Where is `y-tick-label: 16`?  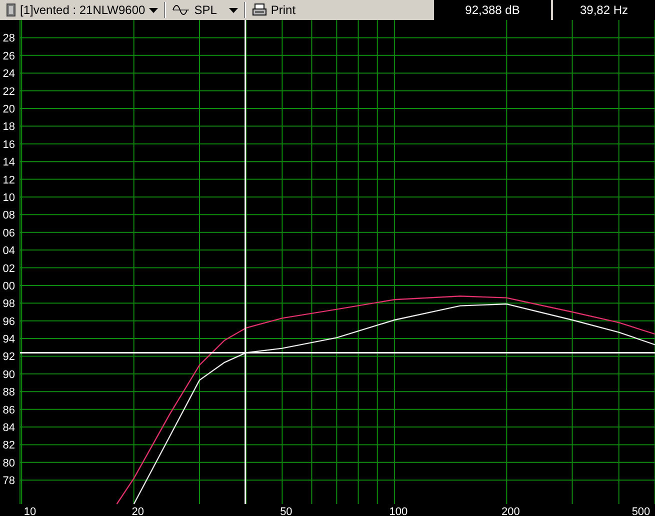
y-tick-label: 16 is located at coordinates (8, 144).